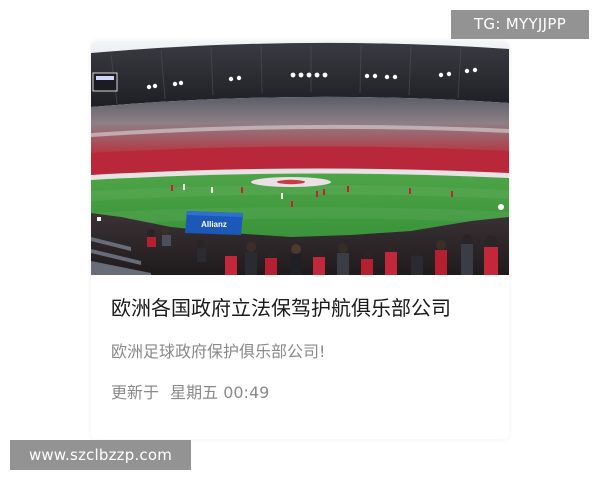 The height and width of the screenshot is (480, 600). I want to click on watermark-url: www.szclbzzp.com, so click(100, 455).